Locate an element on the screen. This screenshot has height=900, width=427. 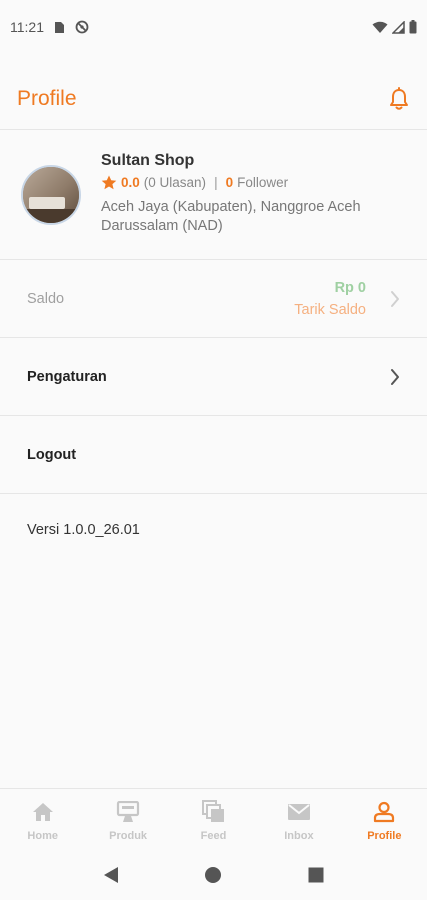
signal-icon is located at coordinates (398, 27).